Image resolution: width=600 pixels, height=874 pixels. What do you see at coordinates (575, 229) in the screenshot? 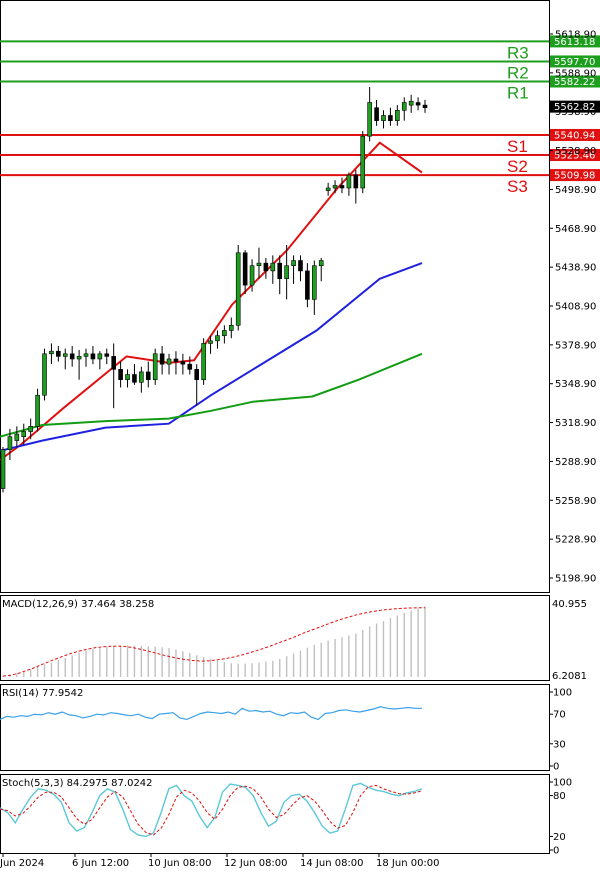
I see `price-tick-label: 5468.90` at bounding box center [575, 229].